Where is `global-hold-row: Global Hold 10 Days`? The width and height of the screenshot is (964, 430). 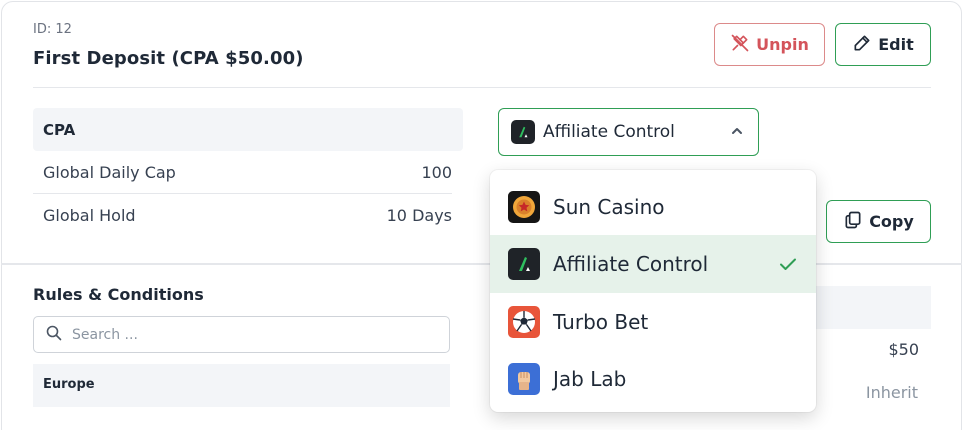 global-hold-row: Global Hold 10 Days is located at coordinates (242, 215).